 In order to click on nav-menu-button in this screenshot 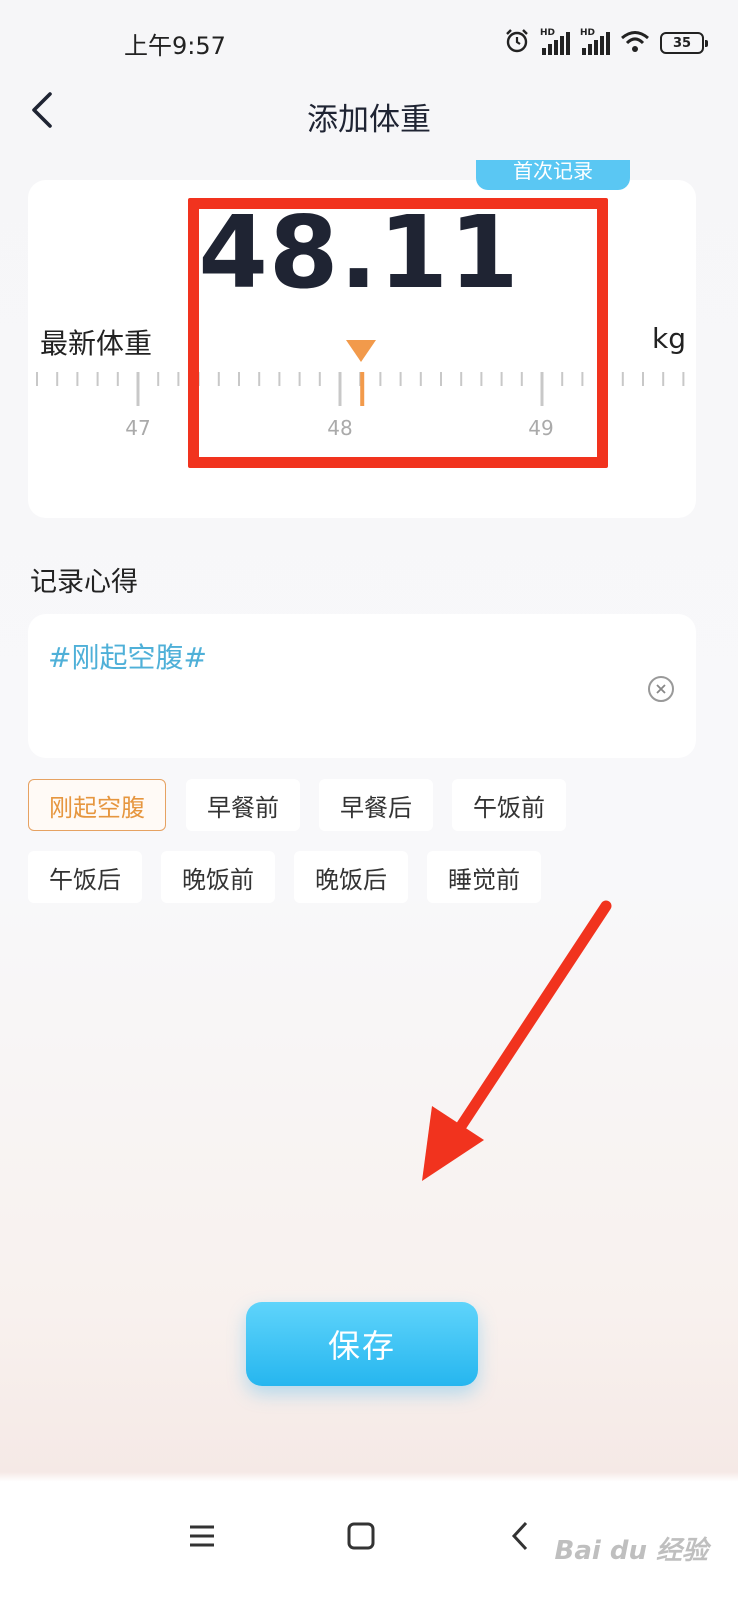, I will do `click(202, 1536)`.